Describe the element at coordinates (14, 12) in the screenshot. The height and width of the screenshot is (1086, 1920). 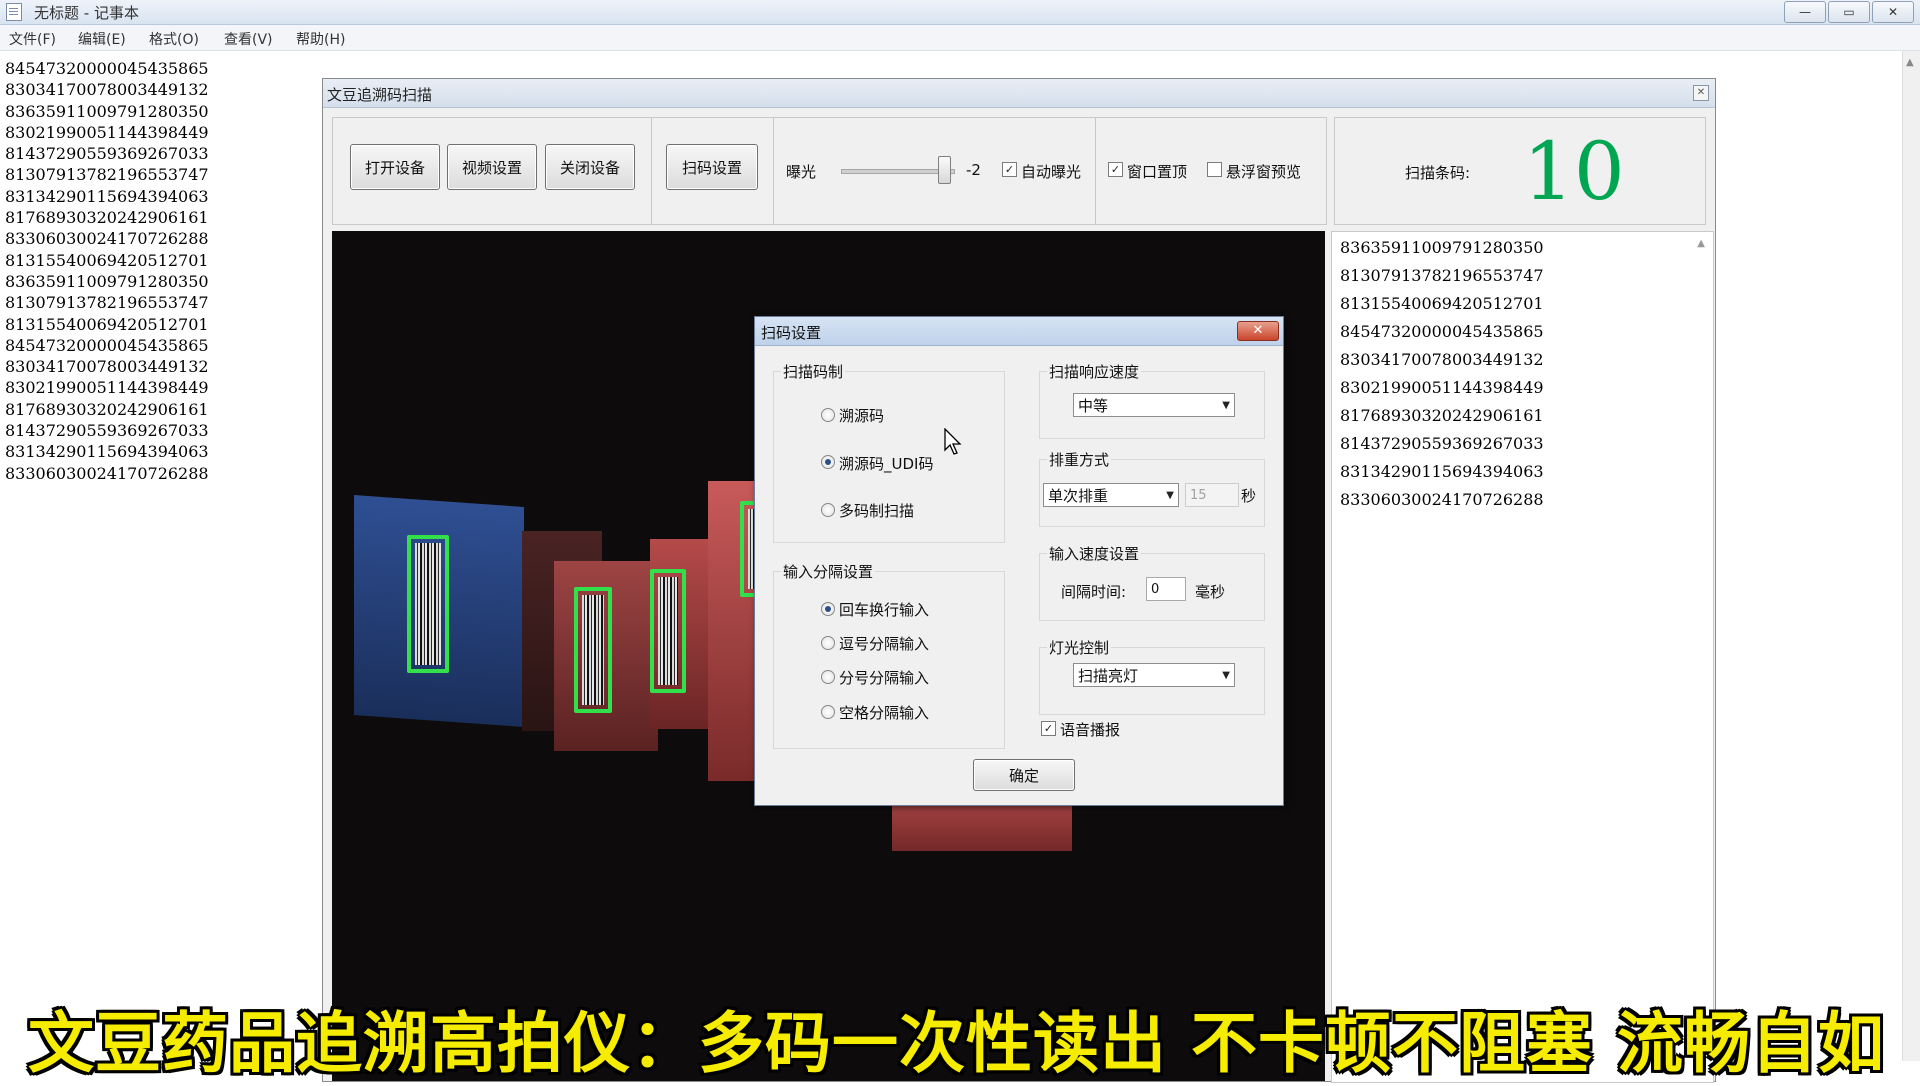
I see `notepad-app-icon` at that location.